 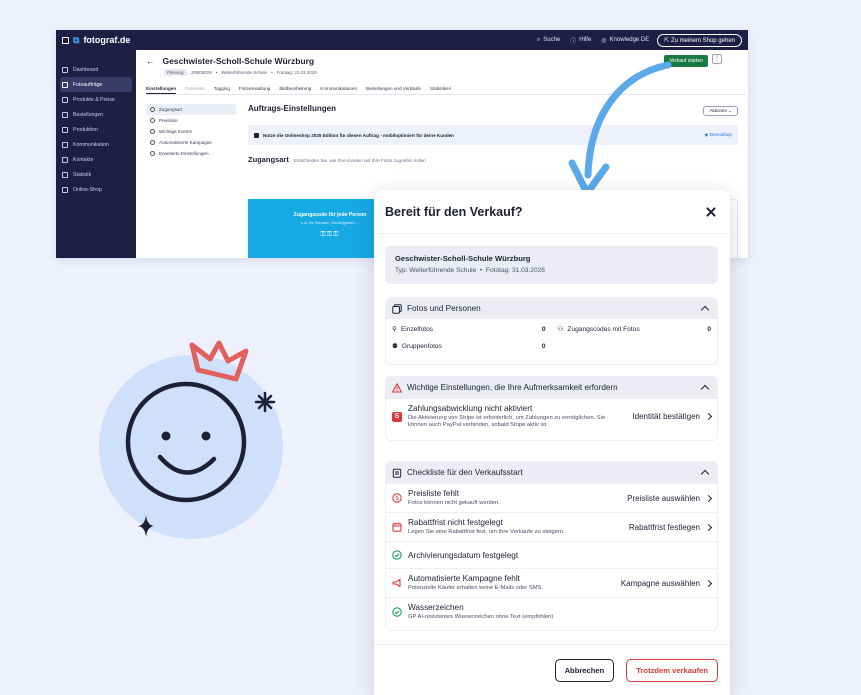 What do you see at coordinates (551, 472) in the screenshot?
I see `section-header: Checkliste für den Verkaufsstart` at bounding box center [551, 472].